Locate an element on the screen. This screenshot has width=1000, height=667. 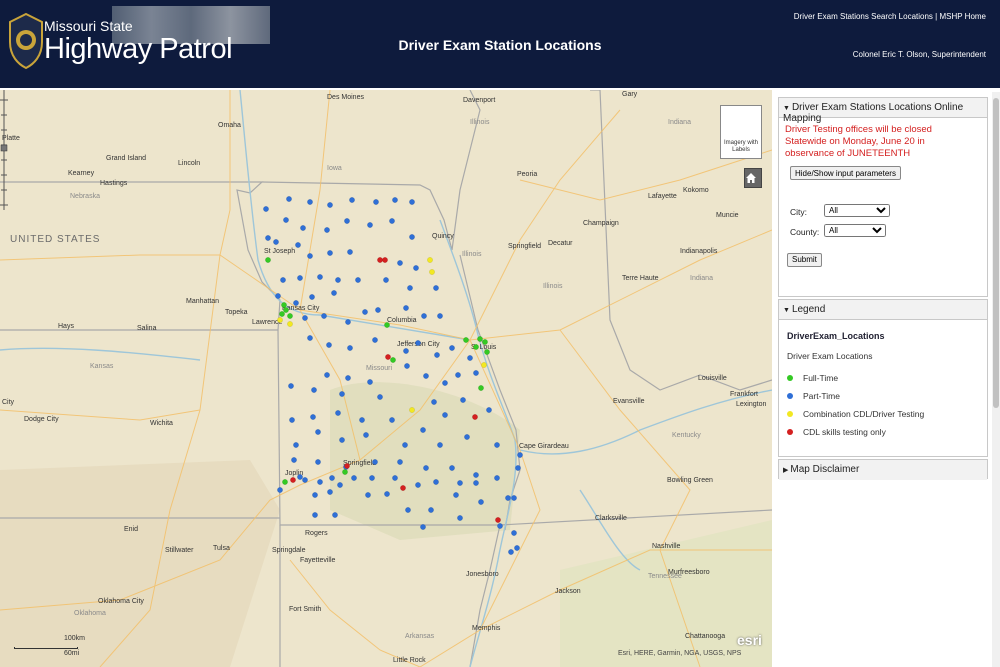
zoom-slider is located at coordinates (4, 150).